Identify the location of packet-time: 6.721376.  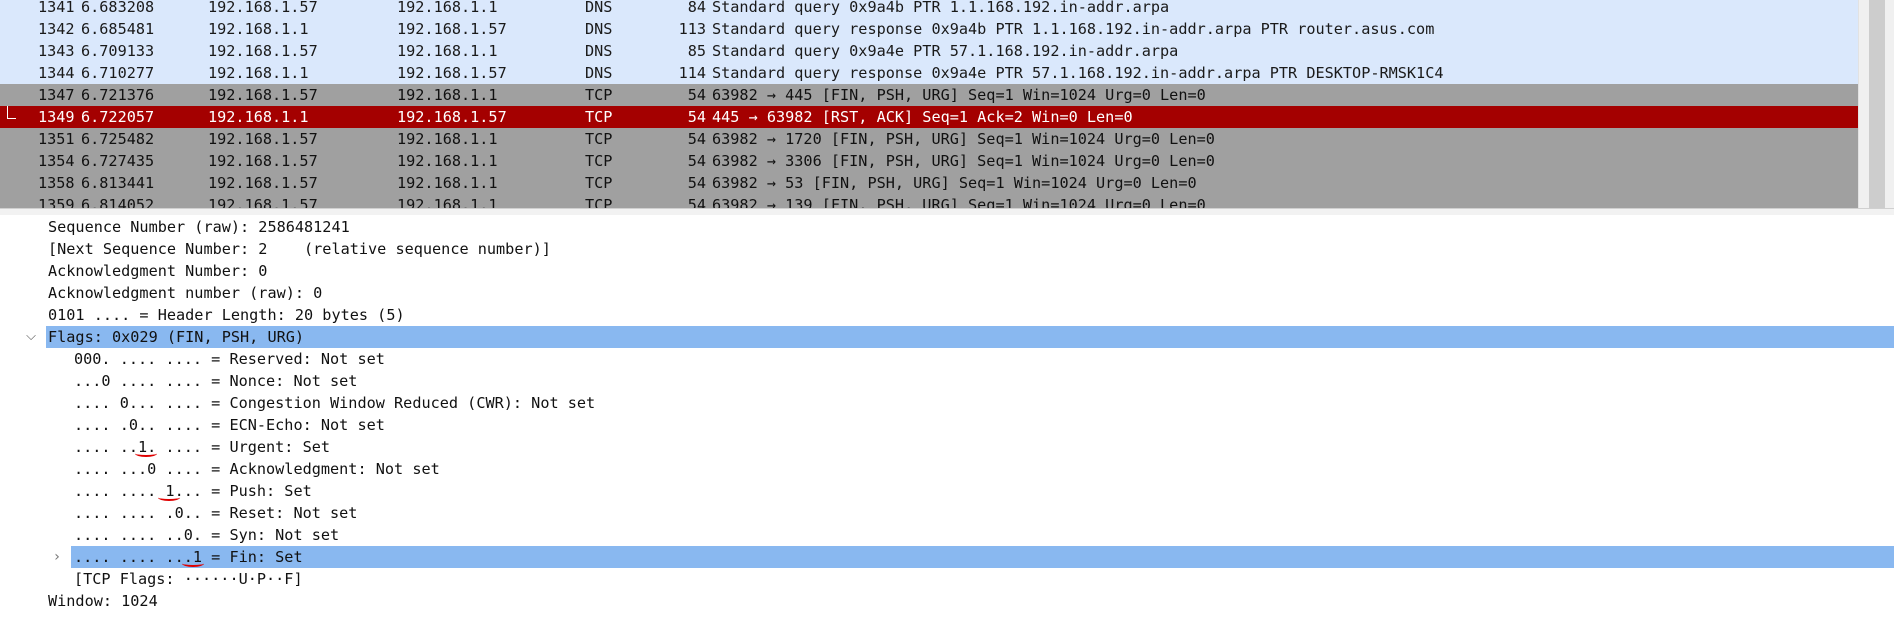
(118, 95).